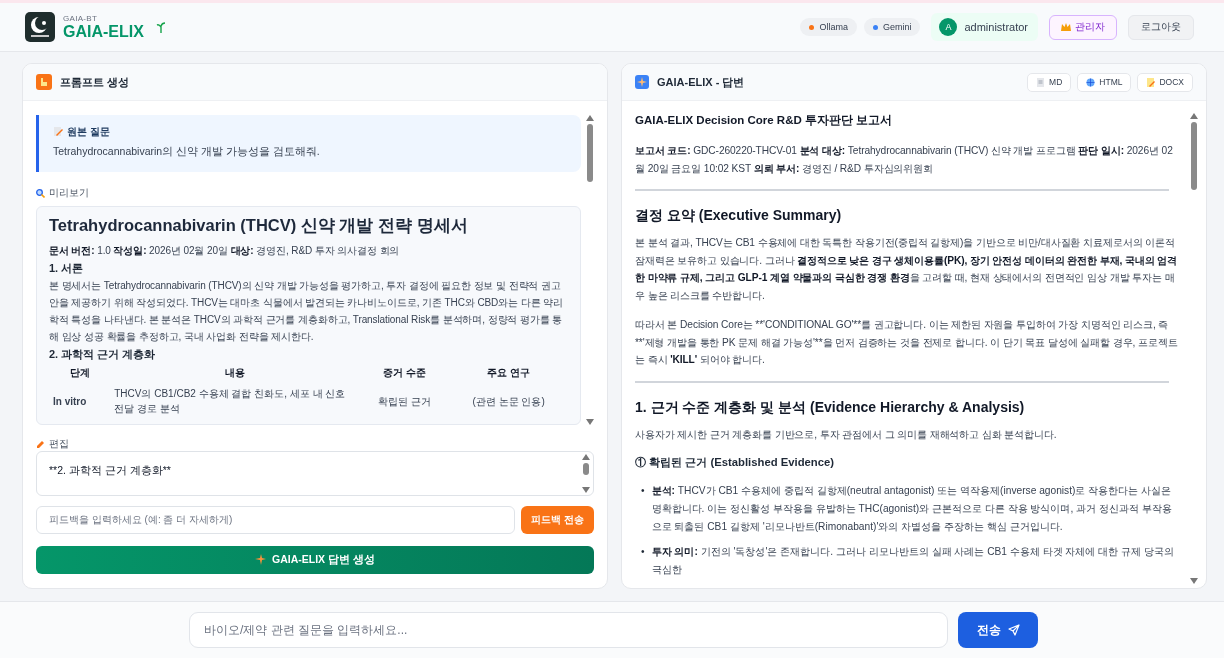 The width and height of the screenshot is (1224, 658). What do you see at coordinates (234, 373) in the screenshot?
I see `column-header: 내용` at bounding box center [234, 373].